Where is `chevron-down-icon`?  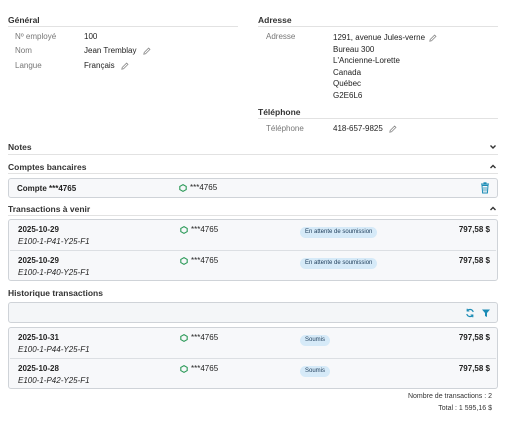 chevron-down-icon is located at coordinates (493, 147).